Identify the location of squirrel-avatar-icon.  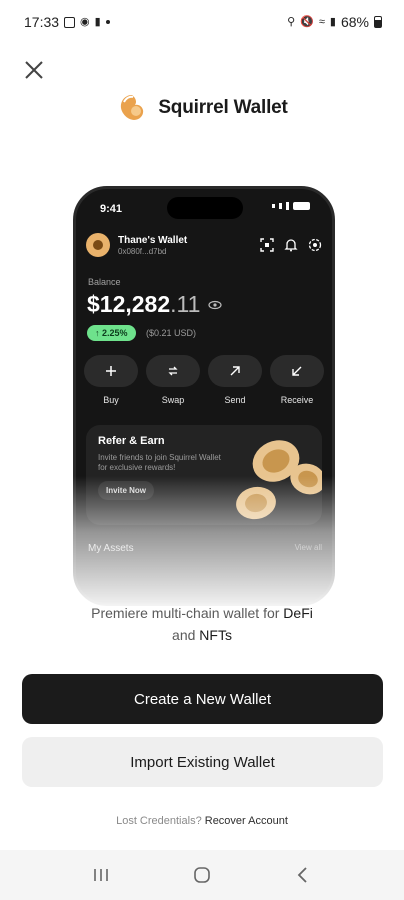
(98, 245).